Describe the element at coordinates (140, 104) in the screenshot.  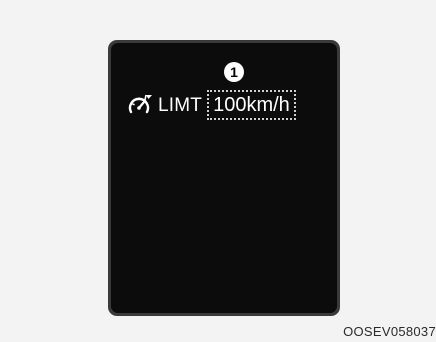
I see `speedometer-limit-icon` at that location.